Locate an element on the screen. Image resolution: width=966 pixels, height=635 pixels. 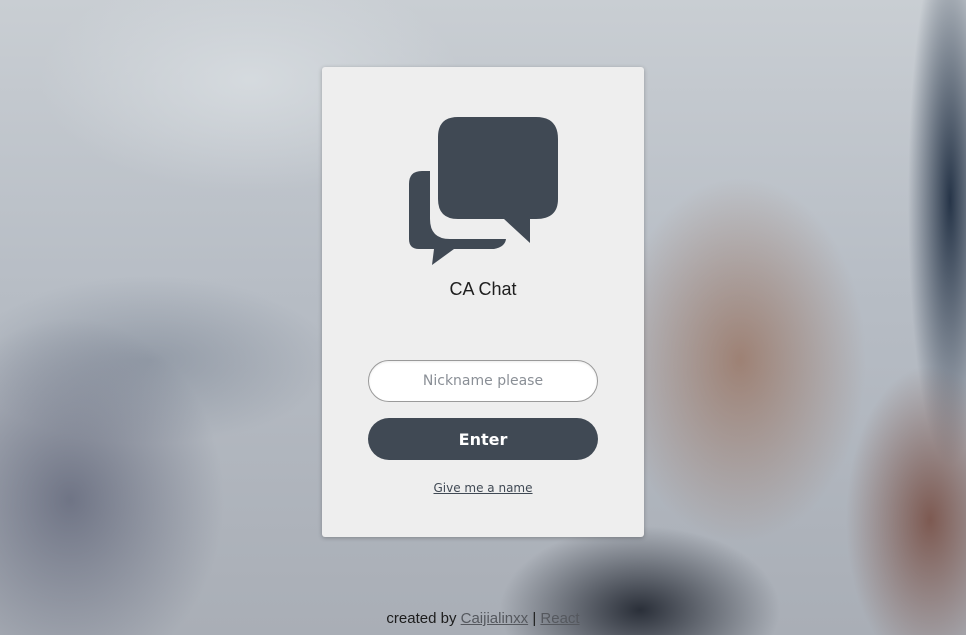
footer: created by Caijialinxx | React is located at coordinates (483, 618).